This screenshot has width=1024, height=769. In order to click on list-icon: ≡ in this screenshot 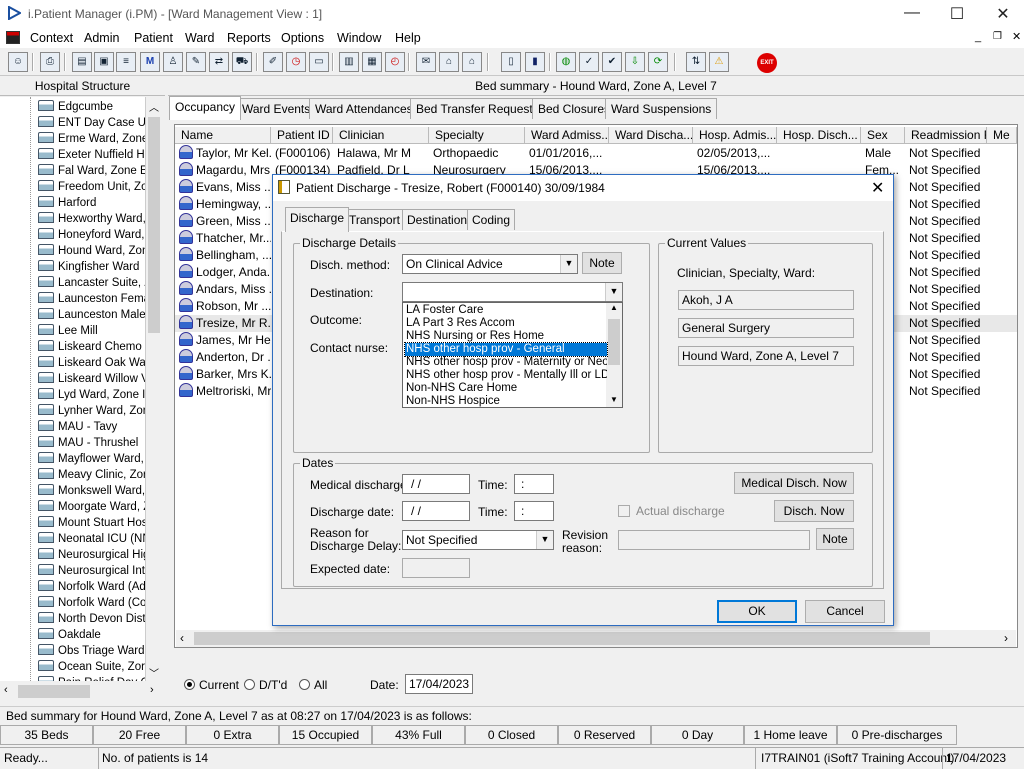, I will do `click(126, 62)`.